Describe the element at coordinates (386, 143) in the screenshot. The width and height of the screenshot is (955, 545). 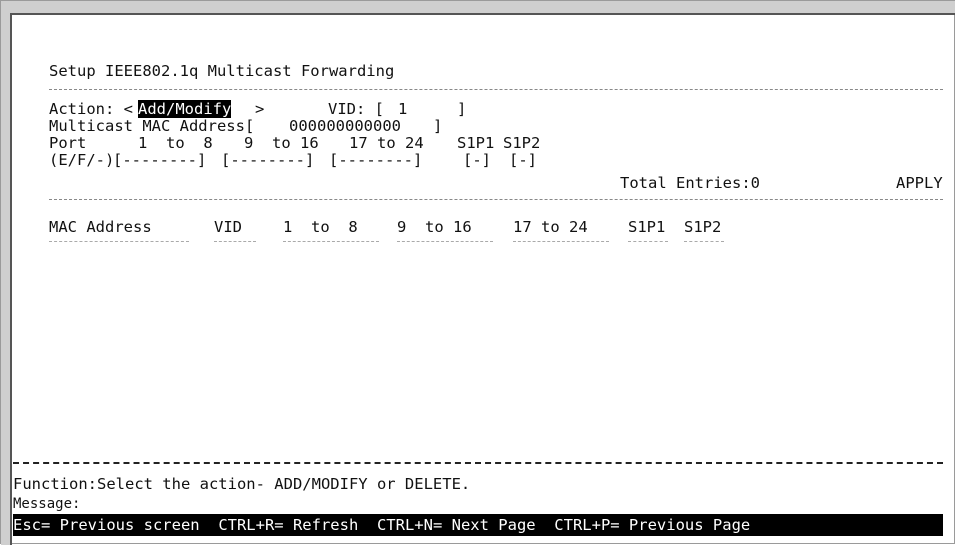
I see `port-group-17-24: 17 to 24` at that location.